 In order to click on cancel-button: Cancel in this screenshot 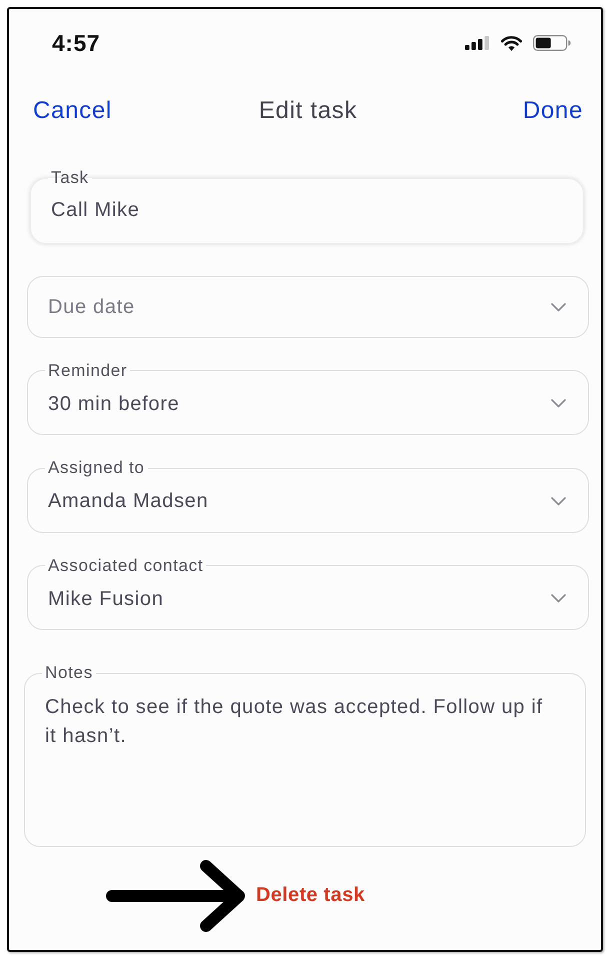, I will do `click(72, 111)`.